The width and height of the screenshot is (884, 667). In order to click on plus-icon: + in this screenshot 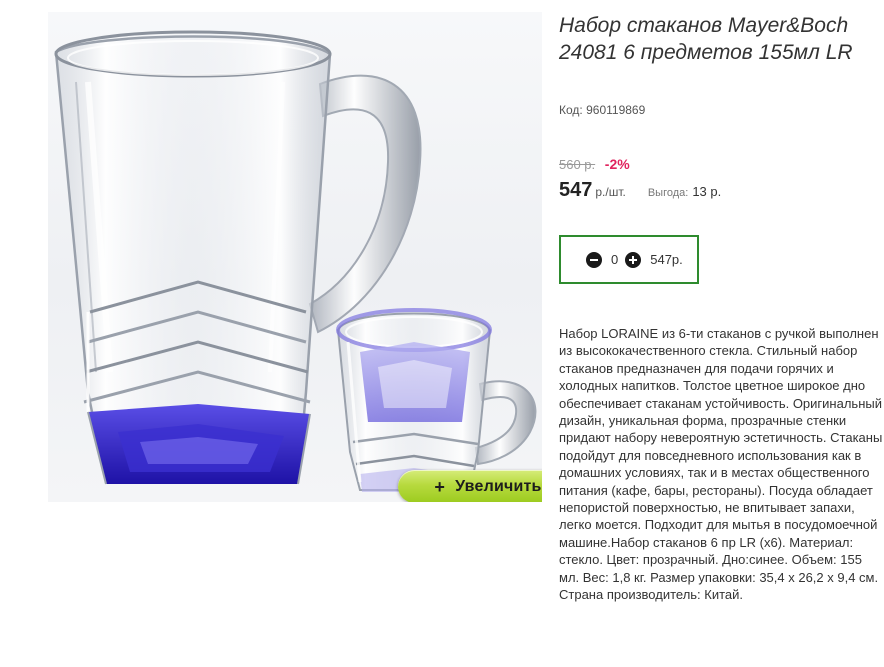, I will do `click(440, 486)`.